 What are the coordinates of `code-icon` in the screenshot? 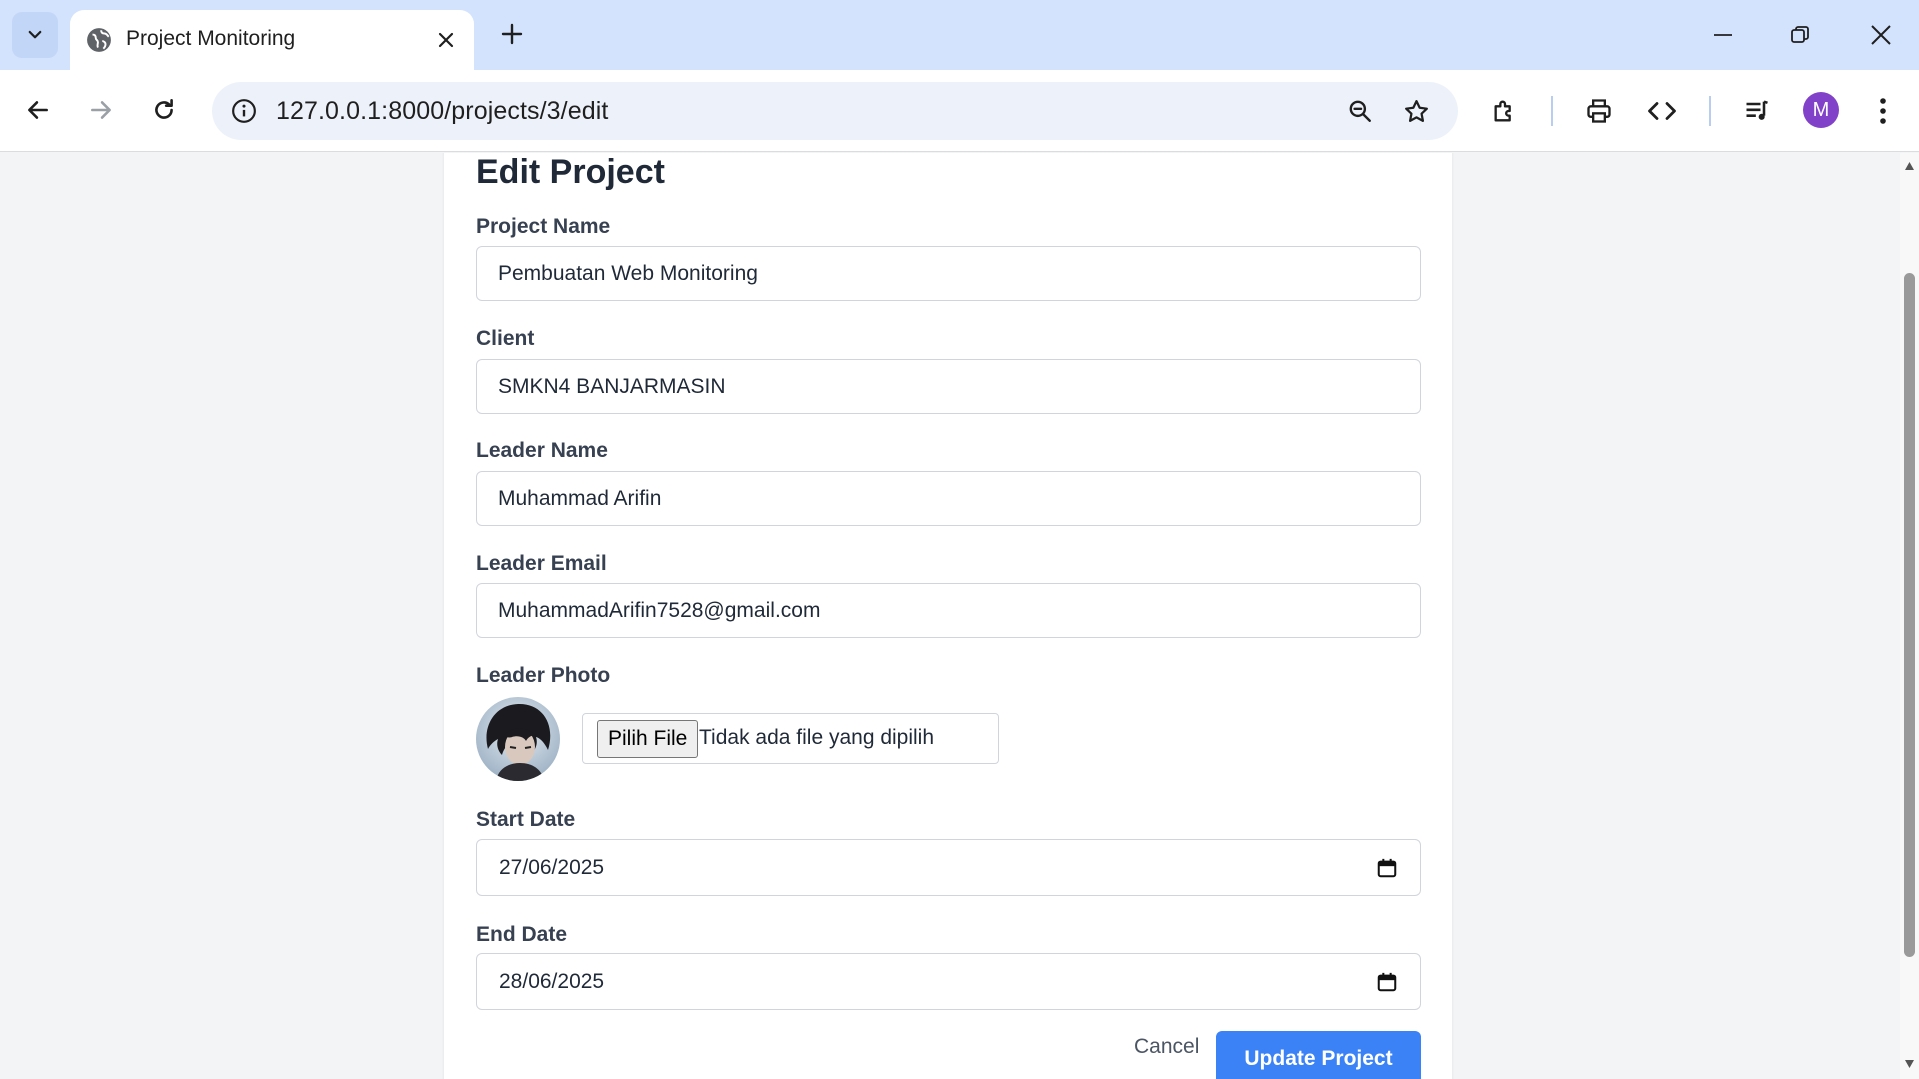 It's located at (1662, 111).